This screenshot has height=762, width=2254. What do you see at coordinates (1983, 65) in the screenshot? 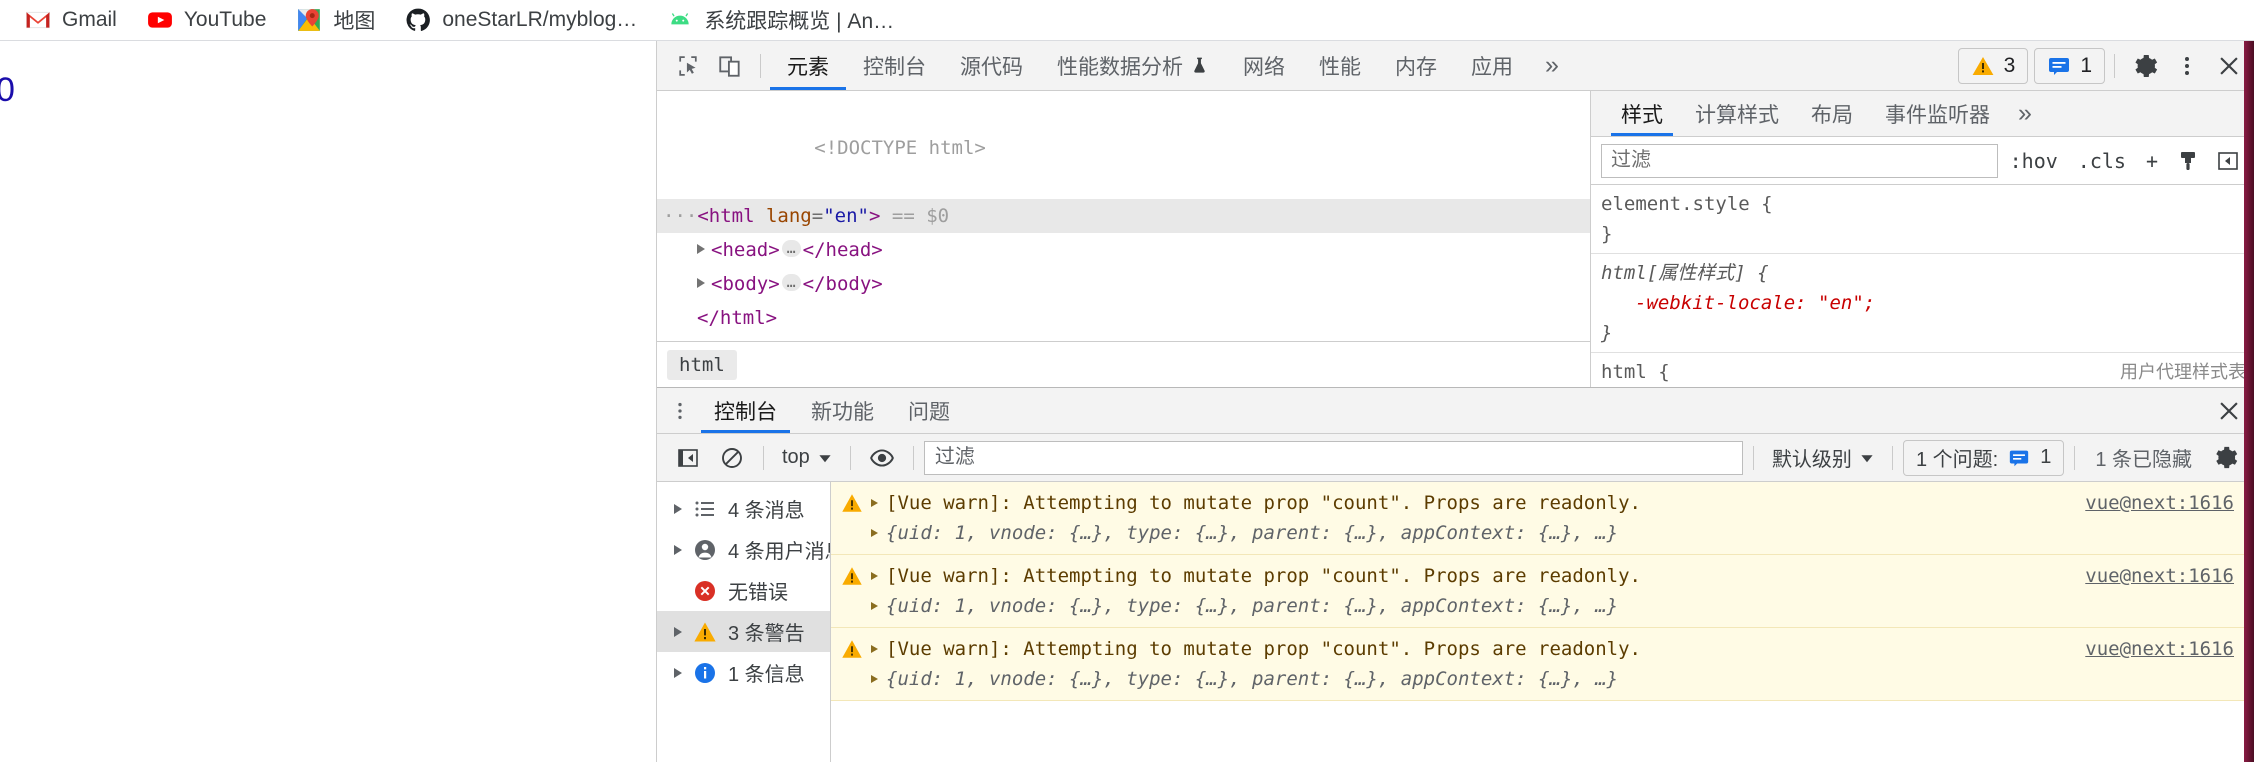
I see `warning-icon` at bounding box center [1983, 65].